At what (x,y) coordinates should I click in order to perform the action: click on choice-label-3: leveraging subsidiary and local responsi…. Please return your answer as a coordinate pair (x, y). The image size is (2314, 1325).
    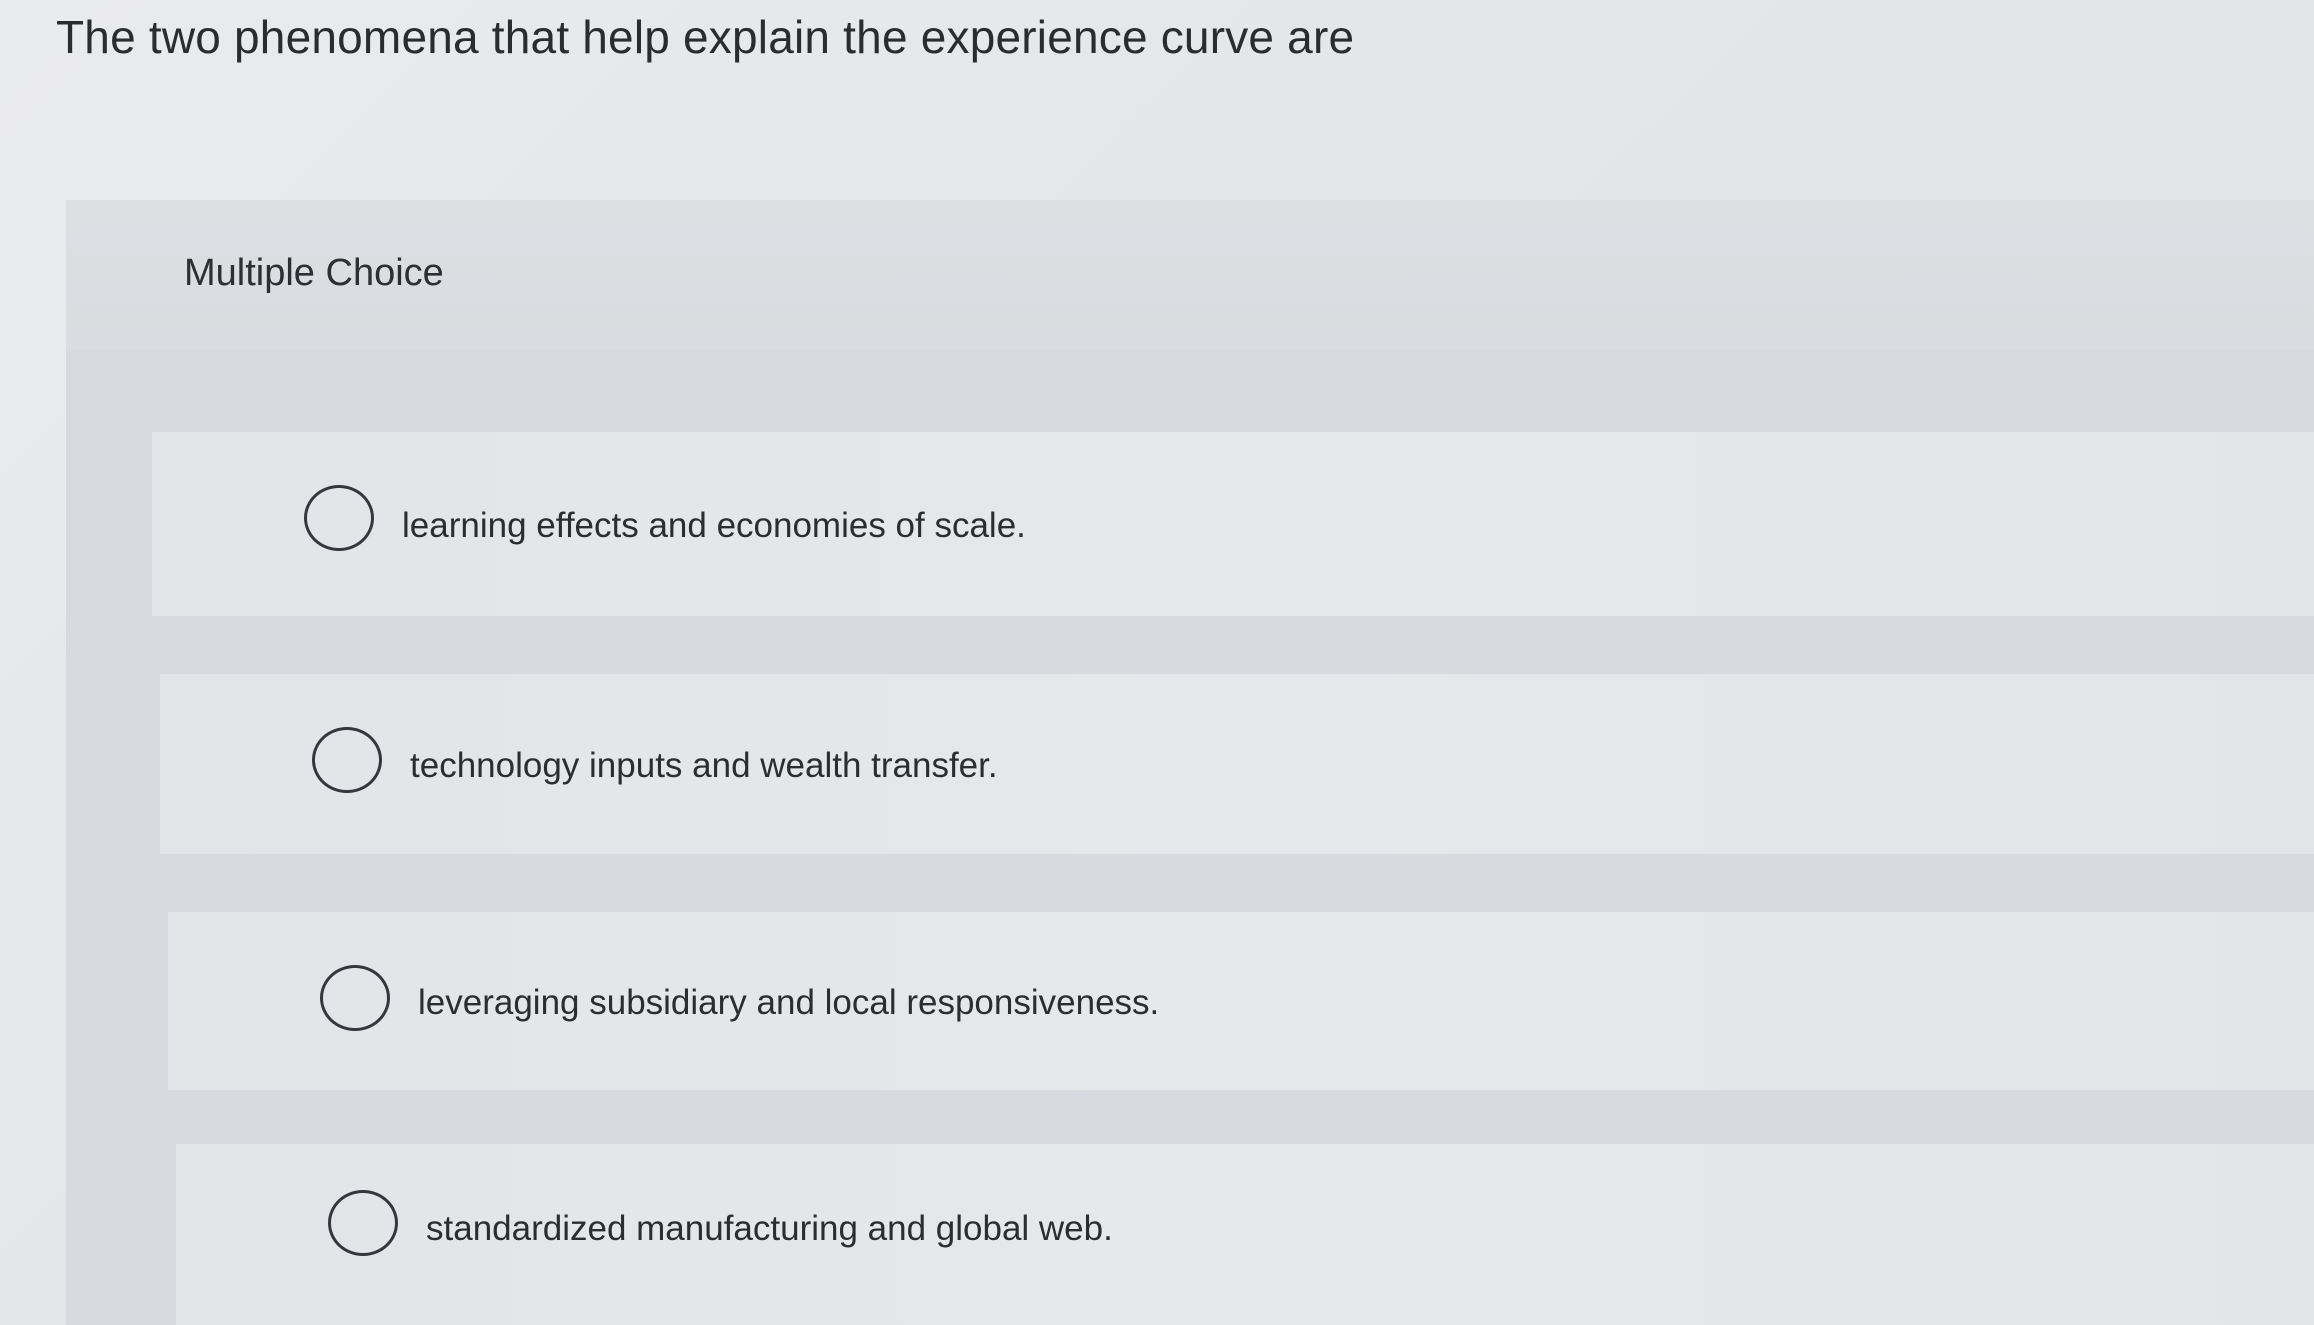
    Looking at the image, I should click on (789, 1002).